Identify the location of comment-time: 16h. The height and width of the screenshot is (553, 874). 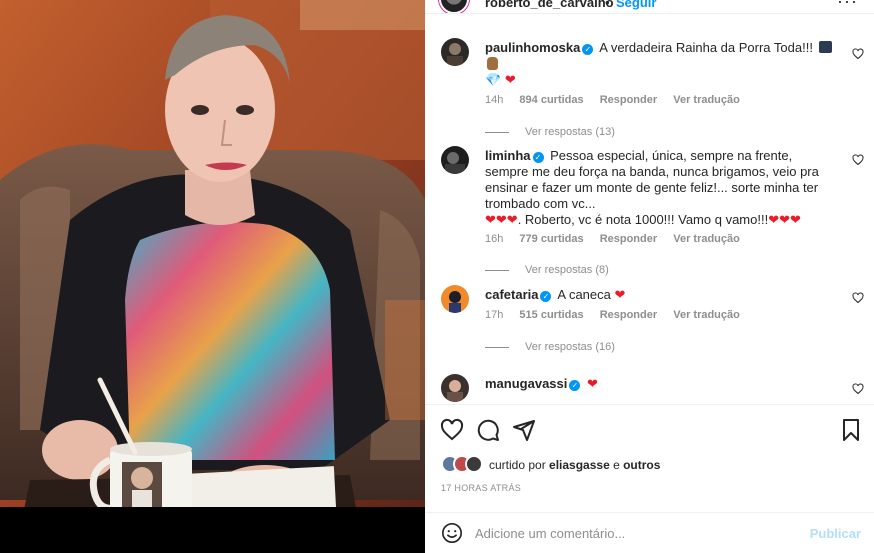
(494, 239).